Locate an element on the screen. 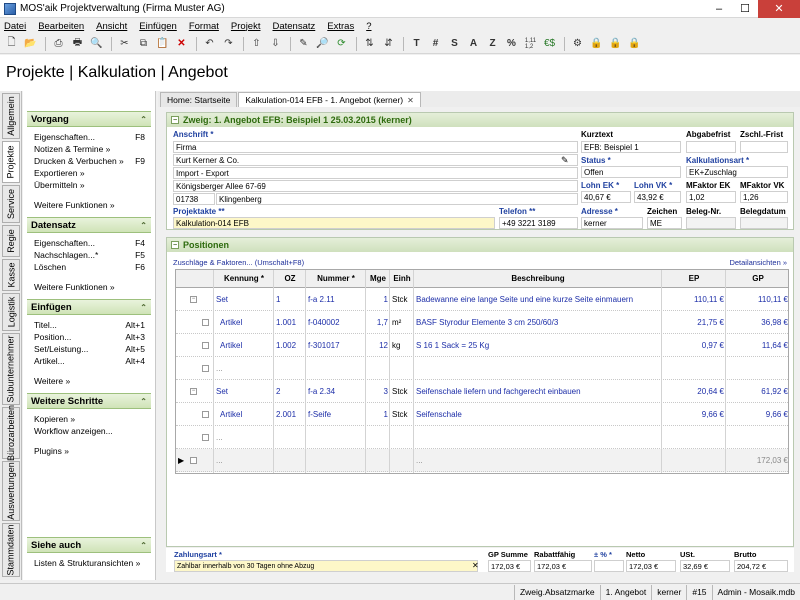 This screenshot has width=800, height=600. cell-einh: Stck is located at coordinates (402, 414).